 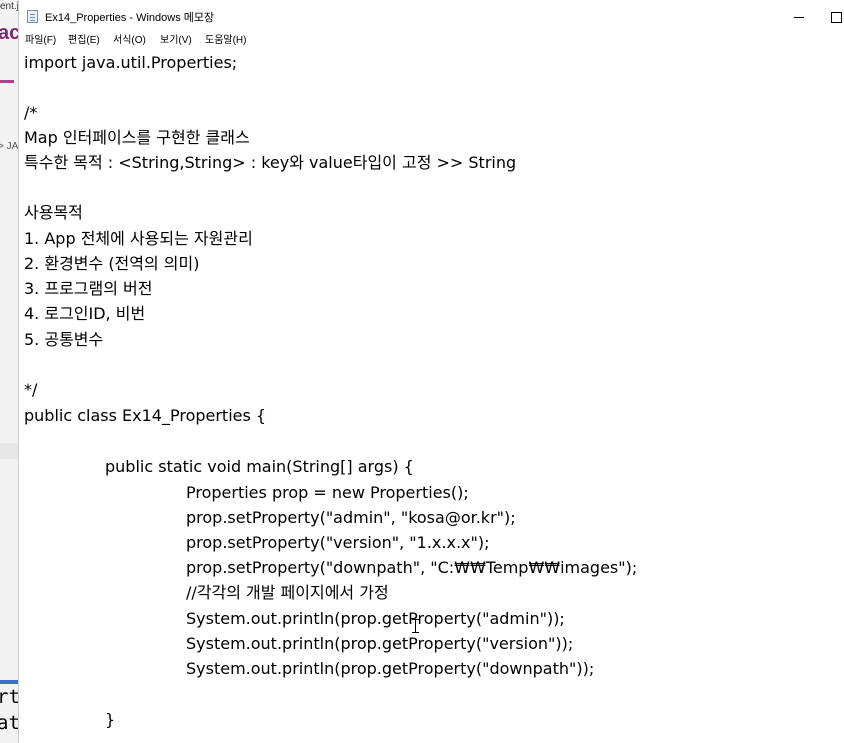 I want to click on menu-file: 파일(F), so click(x=40, y=38).